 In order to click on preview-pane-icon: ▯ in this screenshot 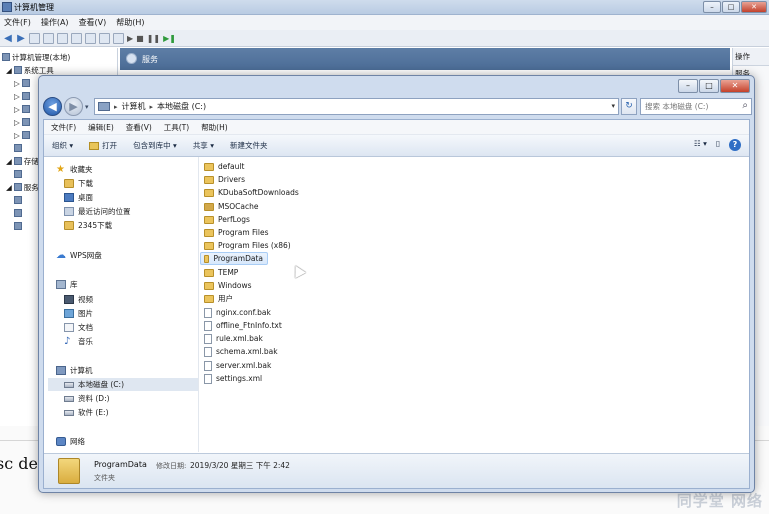, I will do `click(718, 145)`.